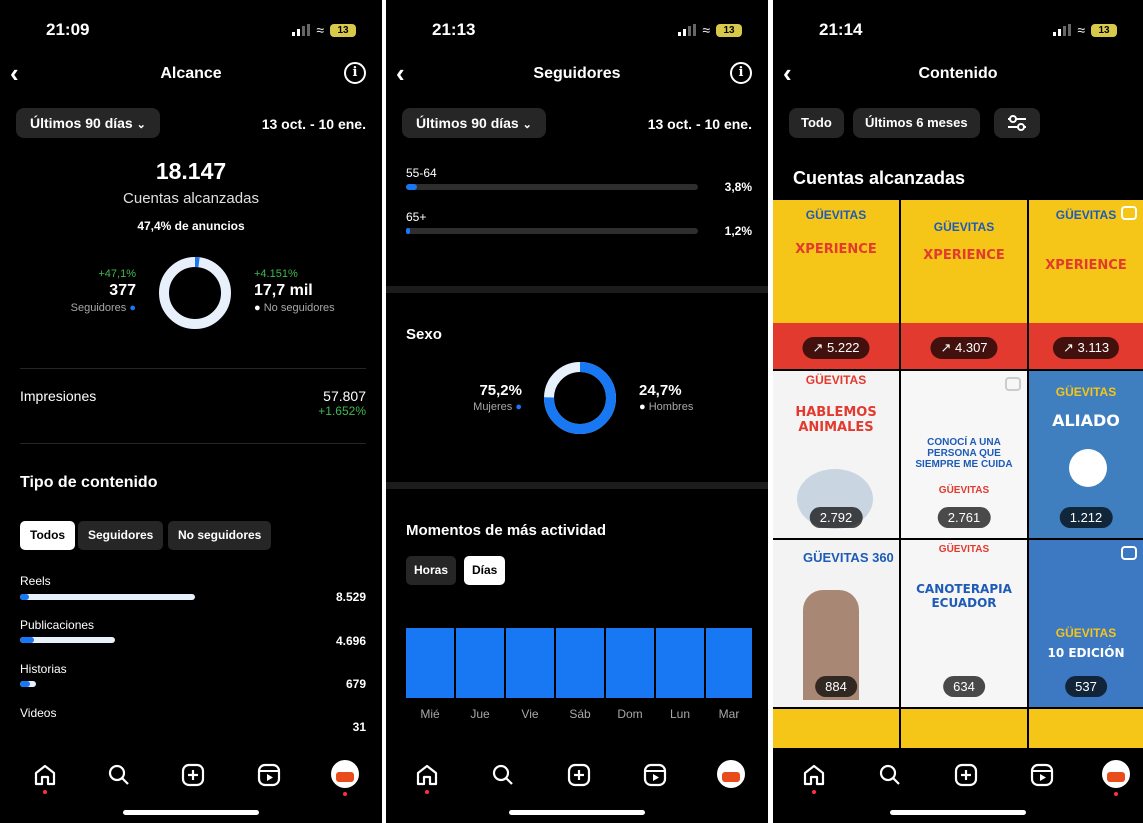  Describe the element at coordinates (816, 123) in the screenshot. I see `filter-todo: Todo` at that location.